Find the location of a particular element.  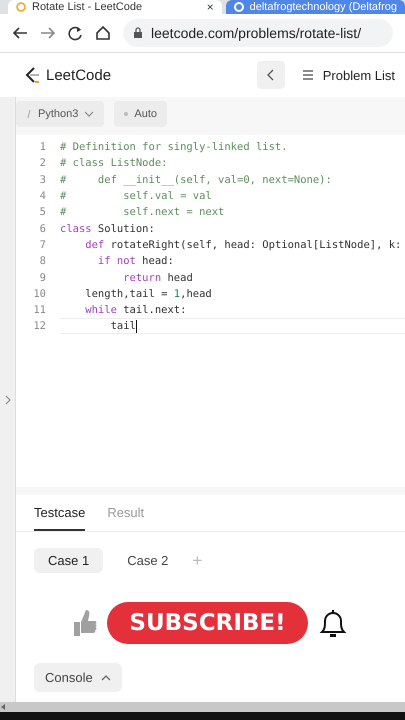

code-line: # Definition for singly-linked list. is located at coordinates (174, 147).